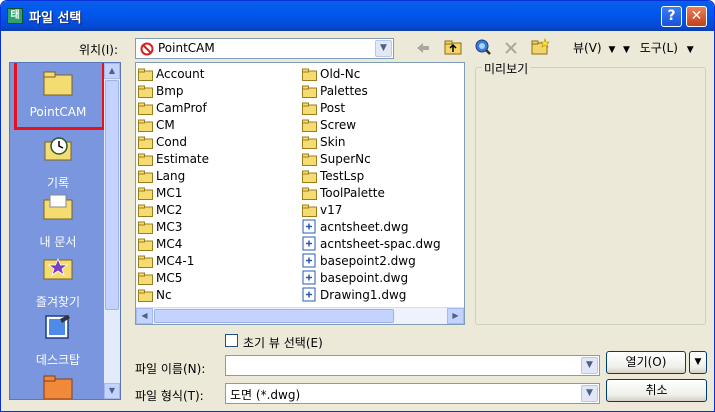 This screenshot has width=715, height=412. What do you see at coordinates (169, 396) in the screenshot?
I see `filetype-label: 파일 형식(T):` at bounding box center [169, 396].